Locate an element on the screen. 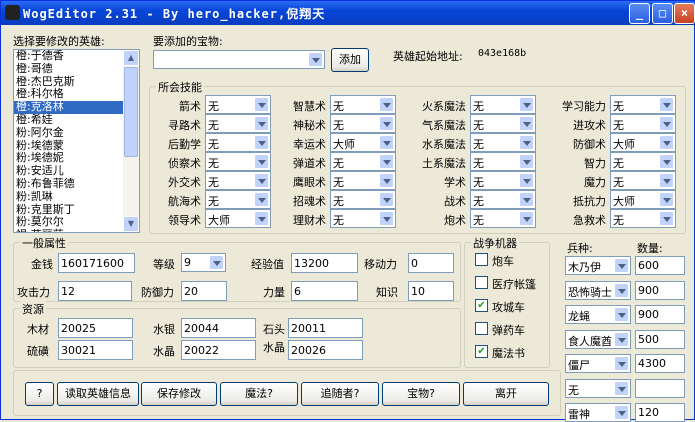 The width and height of the screenshot is (695, 422). sulfur-field: 30021 is located at coordinates (95, 350).